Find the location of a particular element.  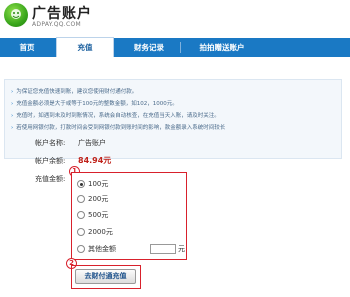

tenpay-recharge-button: 去财付通充值 is located at coordinates (105, 276).